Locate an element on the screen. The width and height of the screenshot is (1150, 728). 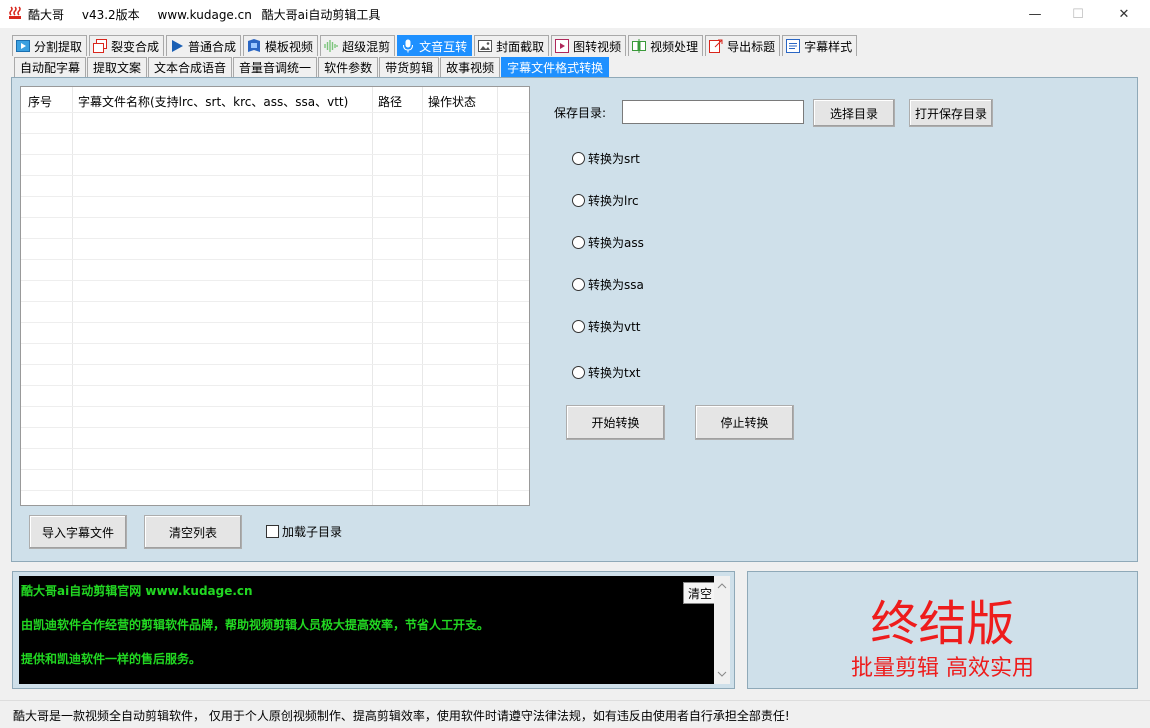
subtab-story-video: 故事视频 is located at coordinates (470, 67).